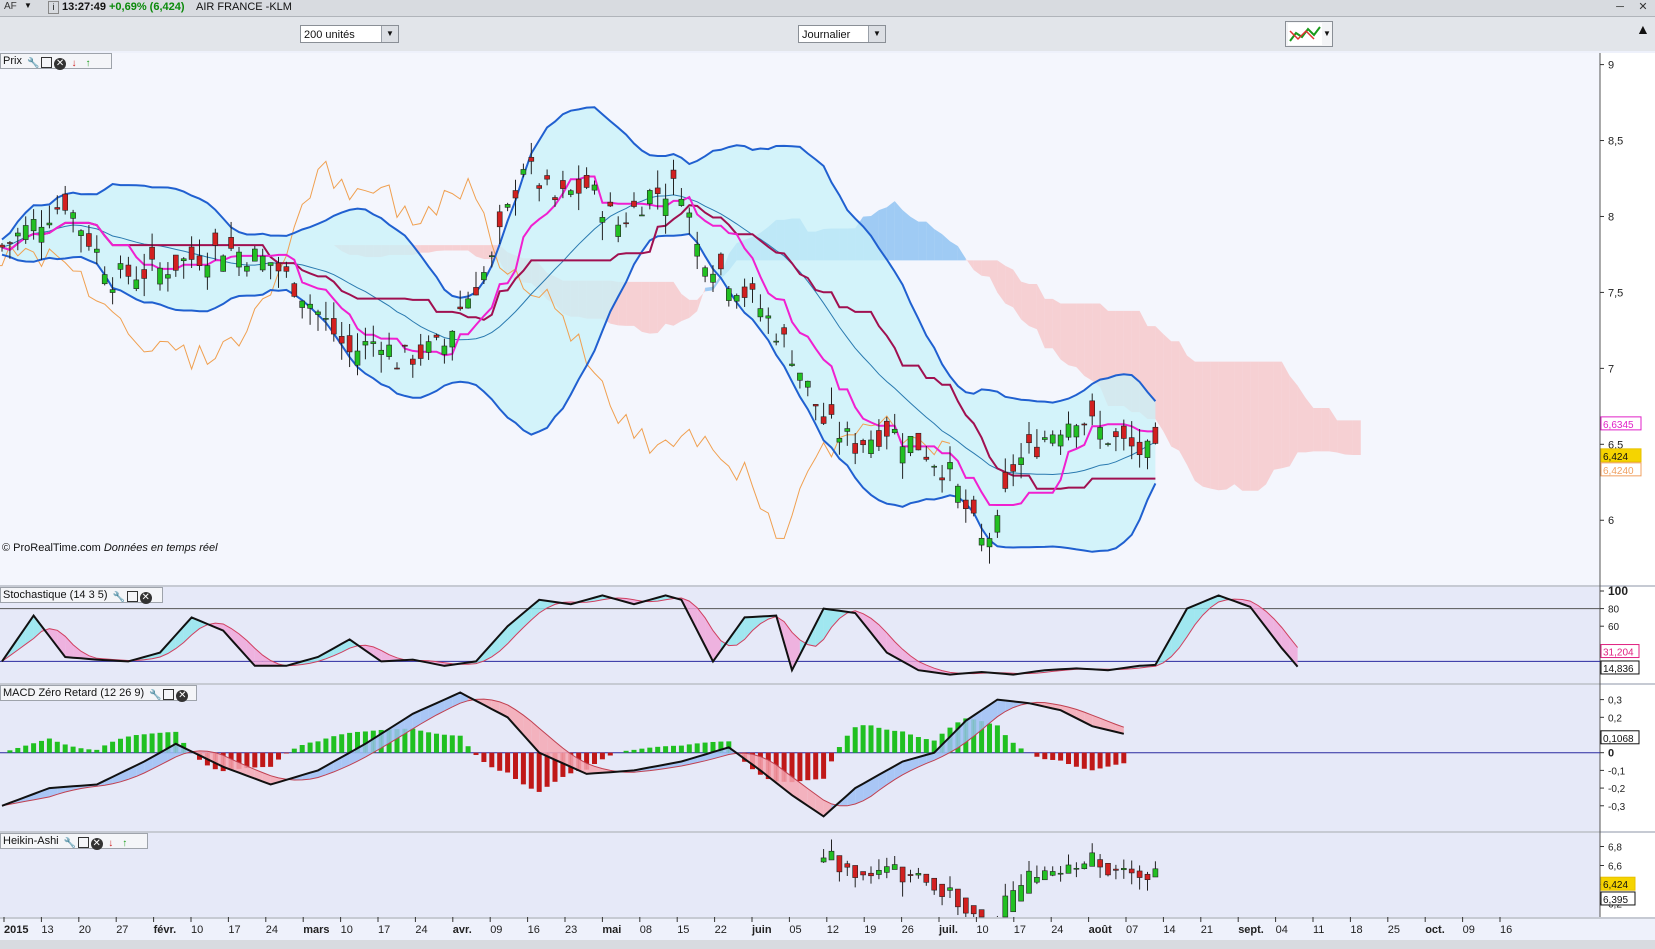  What do you see at coordinates (122, 930) in the screenshot?
I see `x-tick-label: 27` at bounding box center [122, 930].